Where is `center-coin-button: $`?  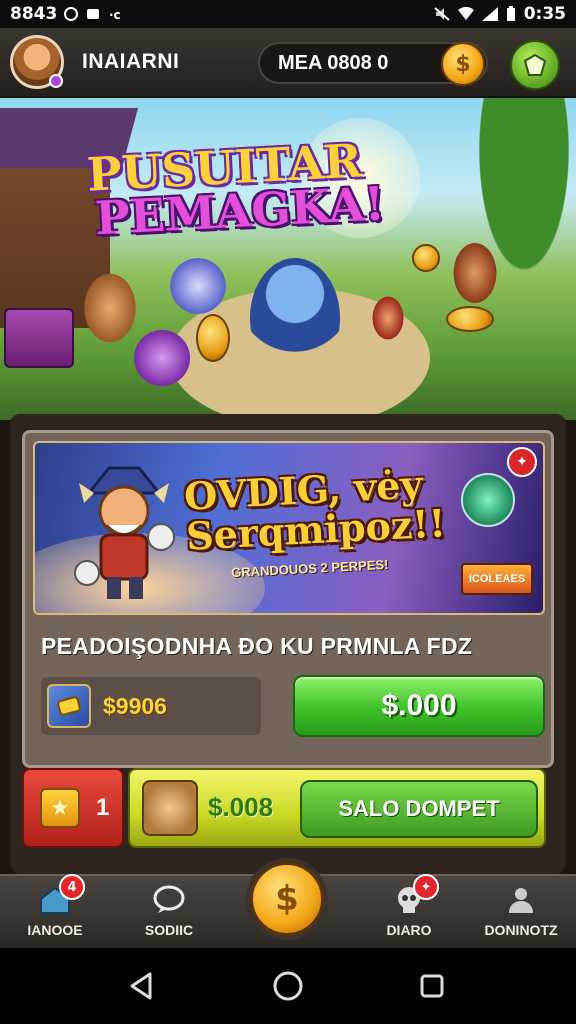
center-coin-button: $ is located at coordinates (287, 899).